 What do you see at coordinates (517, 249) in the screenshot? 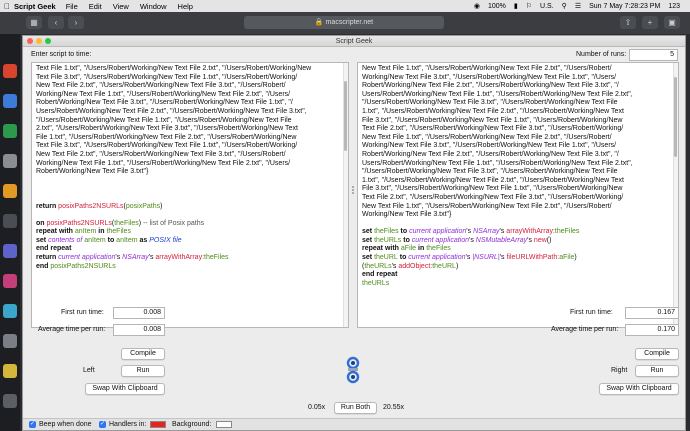
I see `right-code-line: repeat with aFile in theFiles` at bounding box center [517, 249].